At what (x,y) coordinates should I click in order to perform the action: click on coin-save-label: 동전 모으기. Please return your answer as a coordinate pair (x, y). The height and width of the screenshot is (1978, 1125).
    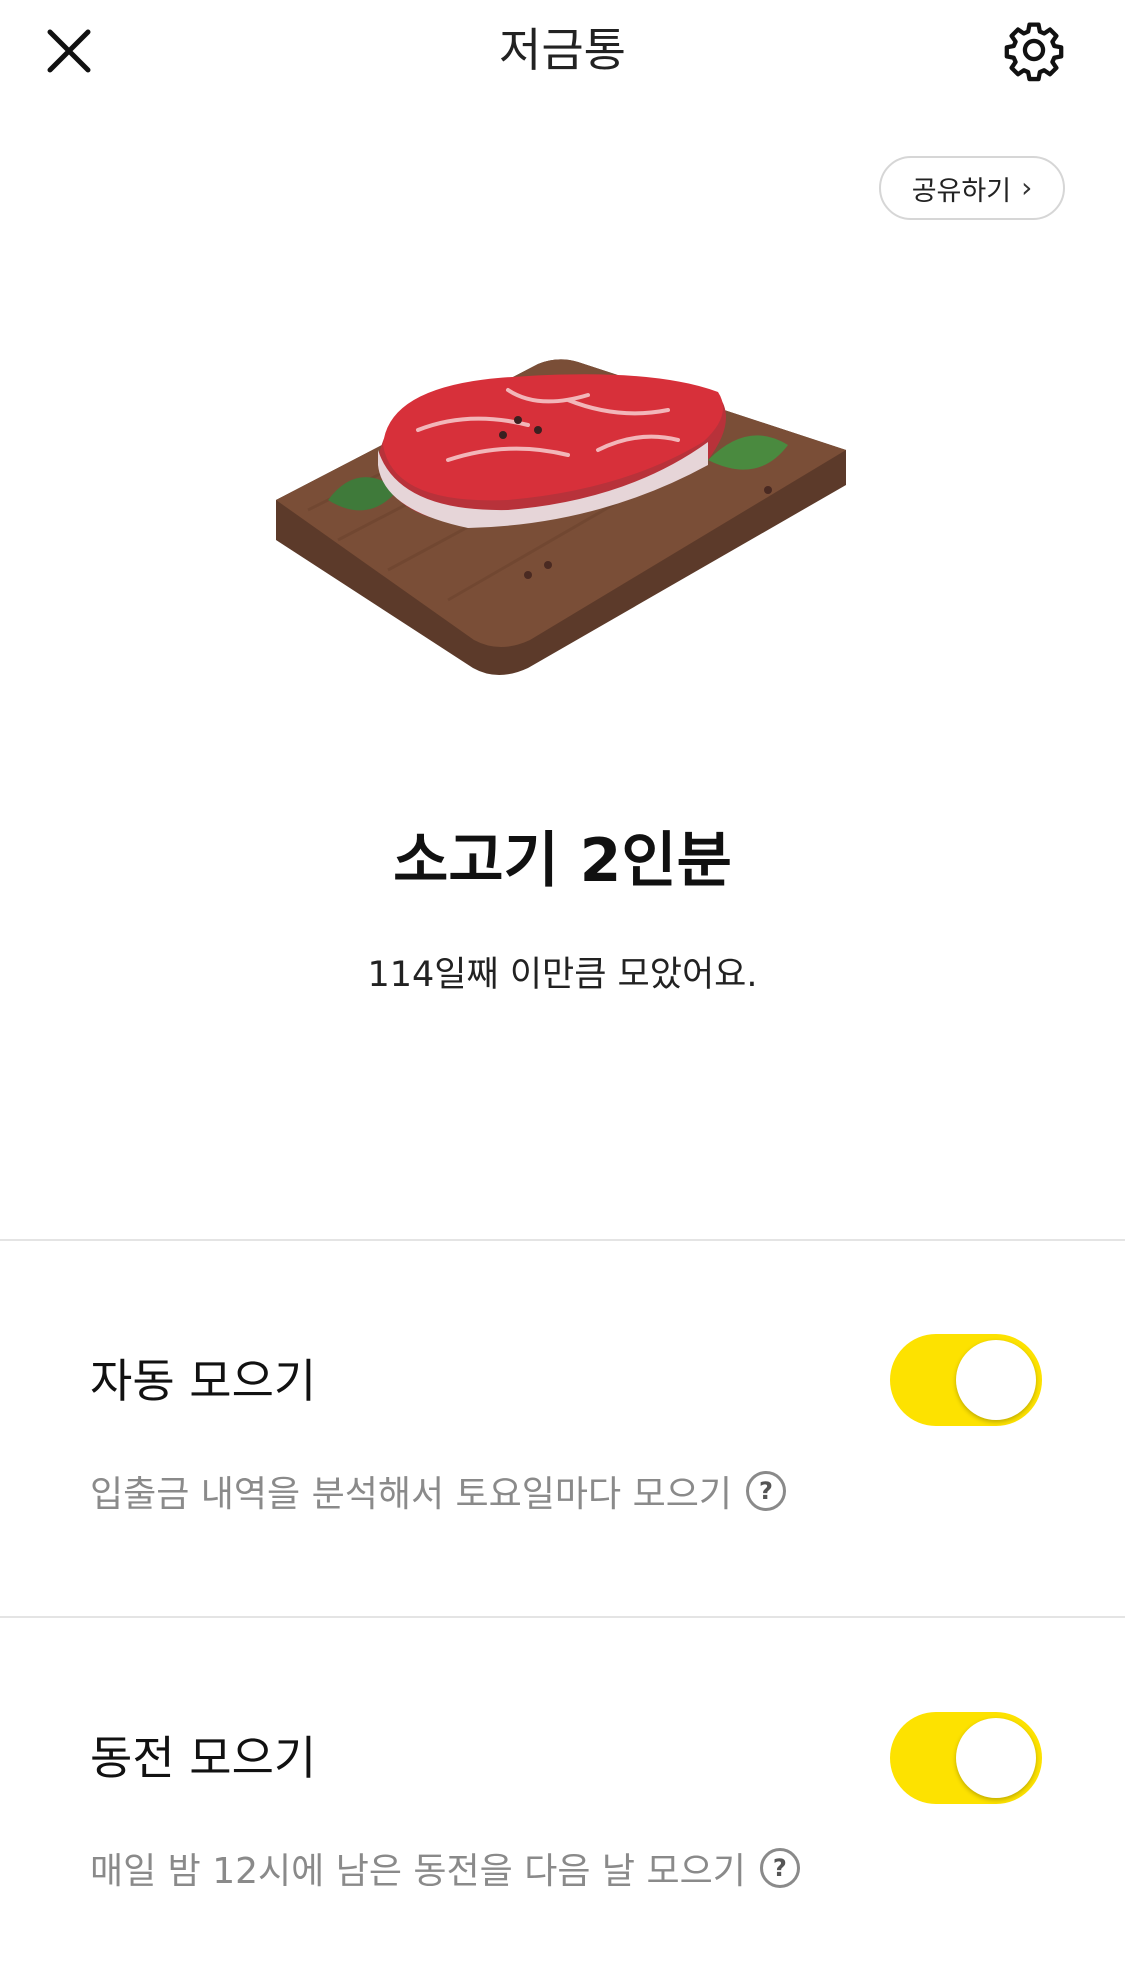
    Looking at the image, I should click on (203, 1758).